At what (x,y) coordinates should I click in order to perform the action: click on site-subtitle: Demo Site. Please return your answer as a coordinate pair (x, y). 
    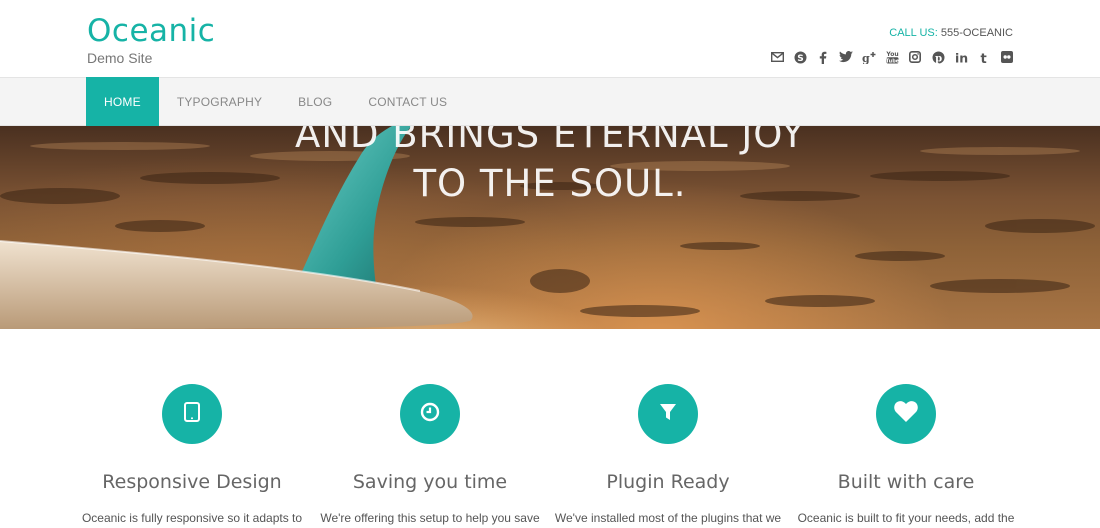
    Looking at the image, I should click on (120, 58).